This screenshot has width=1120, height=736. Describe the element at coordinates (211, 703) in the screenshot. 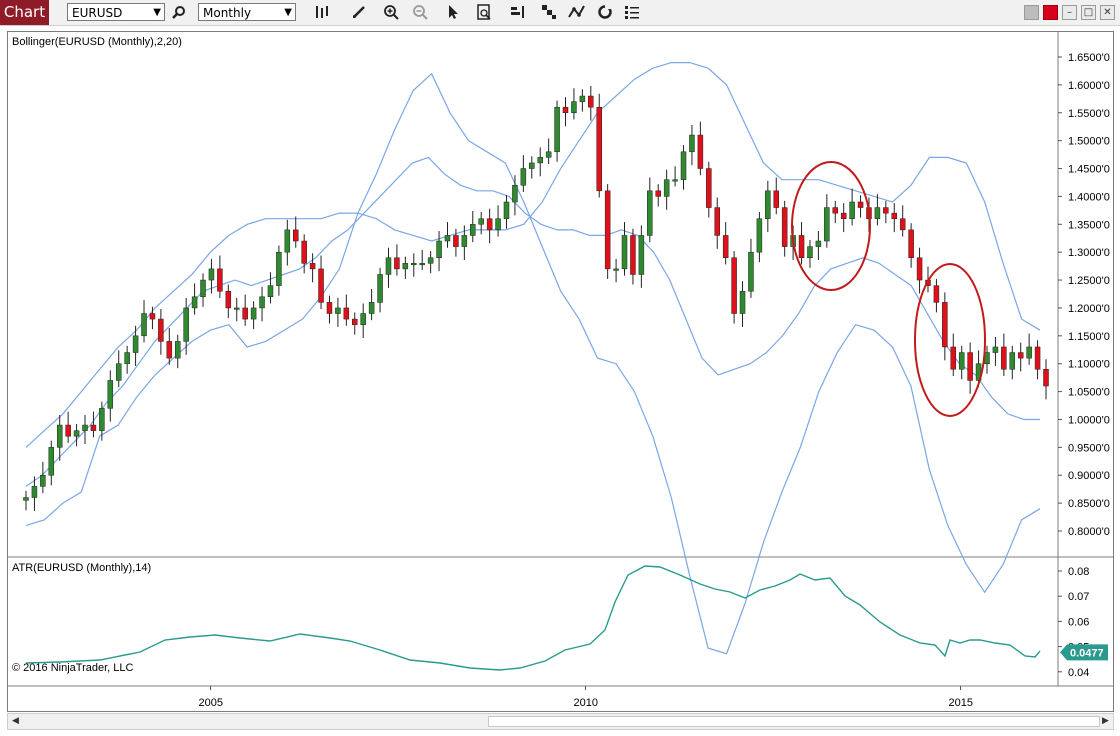

I see `x-tick-label: 2005` at that location.